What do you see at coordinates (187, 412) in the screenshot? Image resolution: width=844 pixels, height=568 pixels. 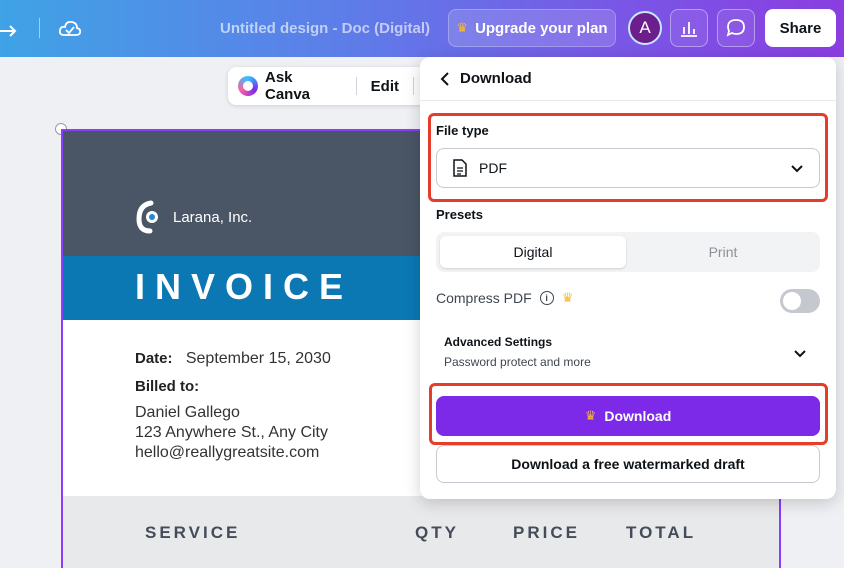 I see `billed-name: Daniel Gallego` at bounding box center [187, 412].